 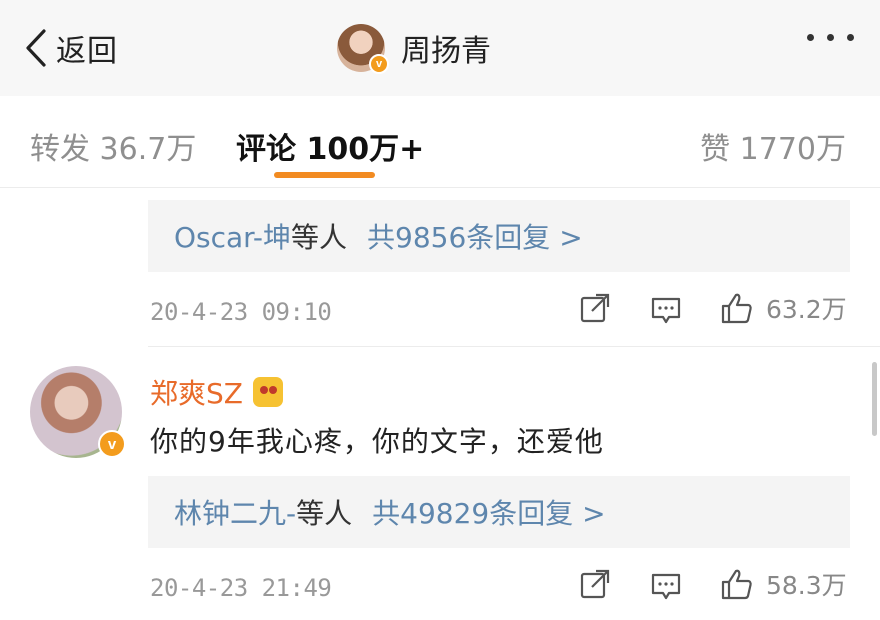 I want to click on member-emblem-icon, so click(x=267, y=392).